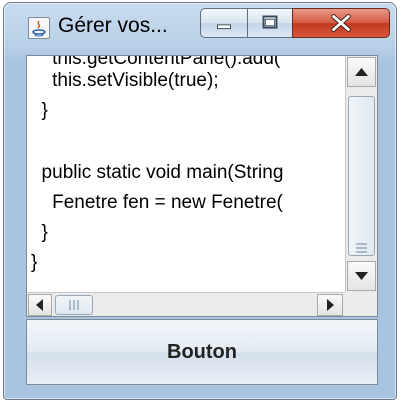 The width and height of the screenshot is (403, 405). I want to click on scroll-right-button, so click(330, 305).